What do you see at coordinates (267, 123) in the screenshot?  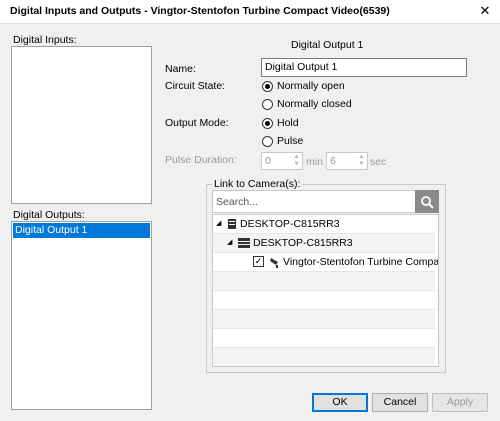 I see `hold-radio` at bounding box center [267, 123].